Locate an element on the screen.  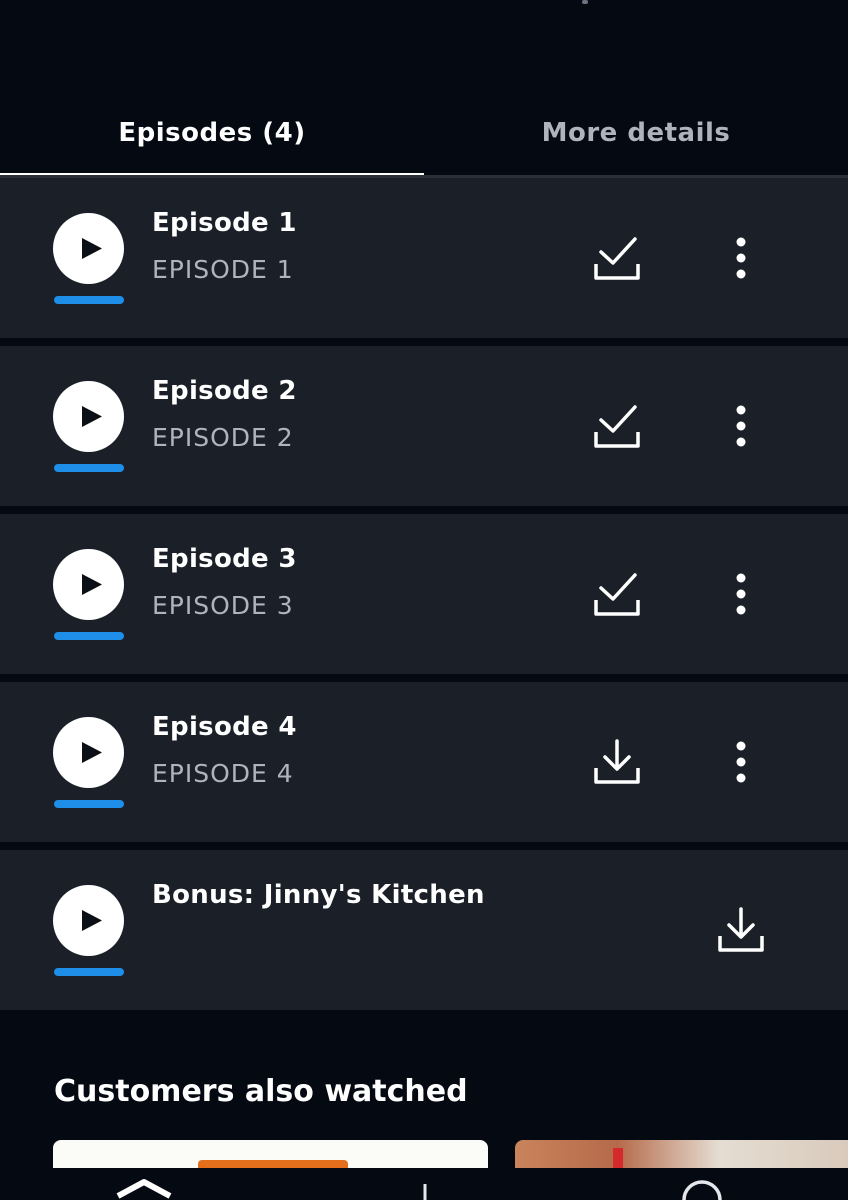
episode-row: Episode 2 EPISODE 2 is located at coordinates (424, 426).